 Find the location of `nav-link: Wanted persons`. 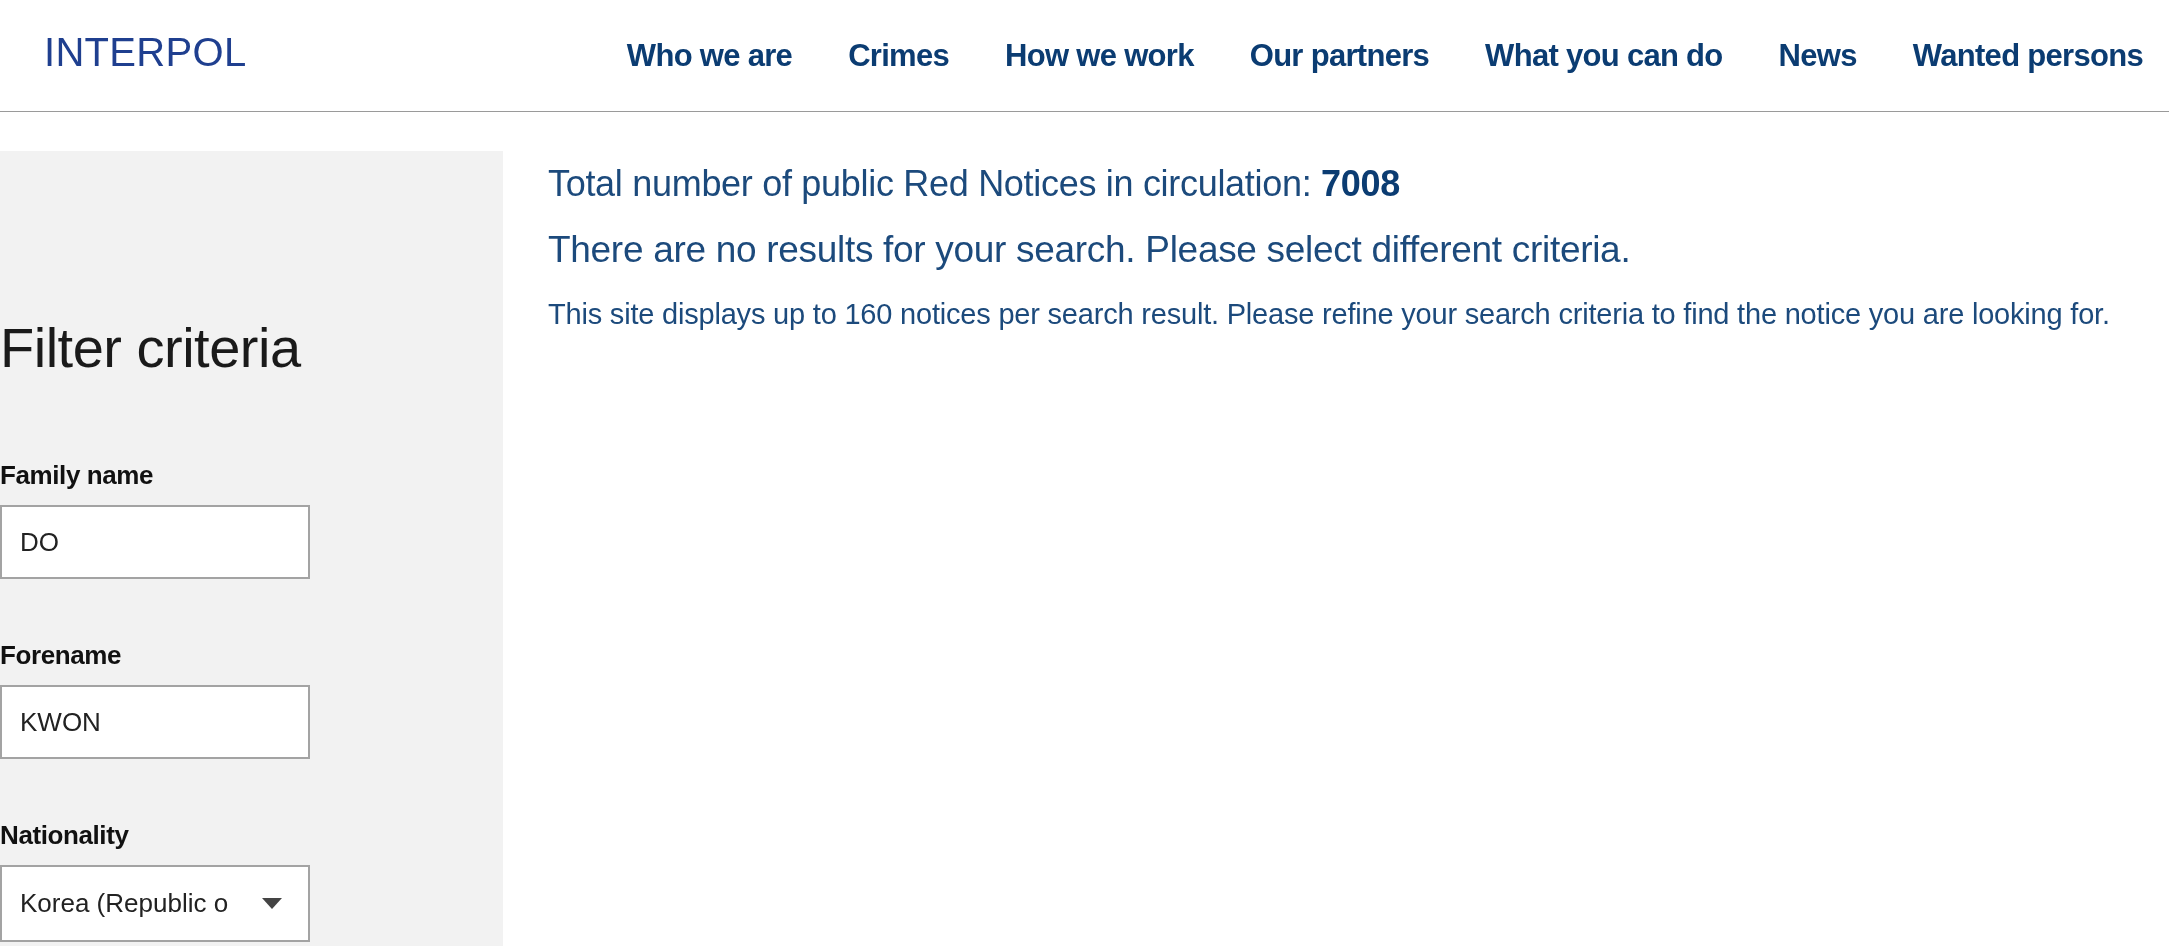

nav-link: Wanted persons is located at coordinates (2027, 55).